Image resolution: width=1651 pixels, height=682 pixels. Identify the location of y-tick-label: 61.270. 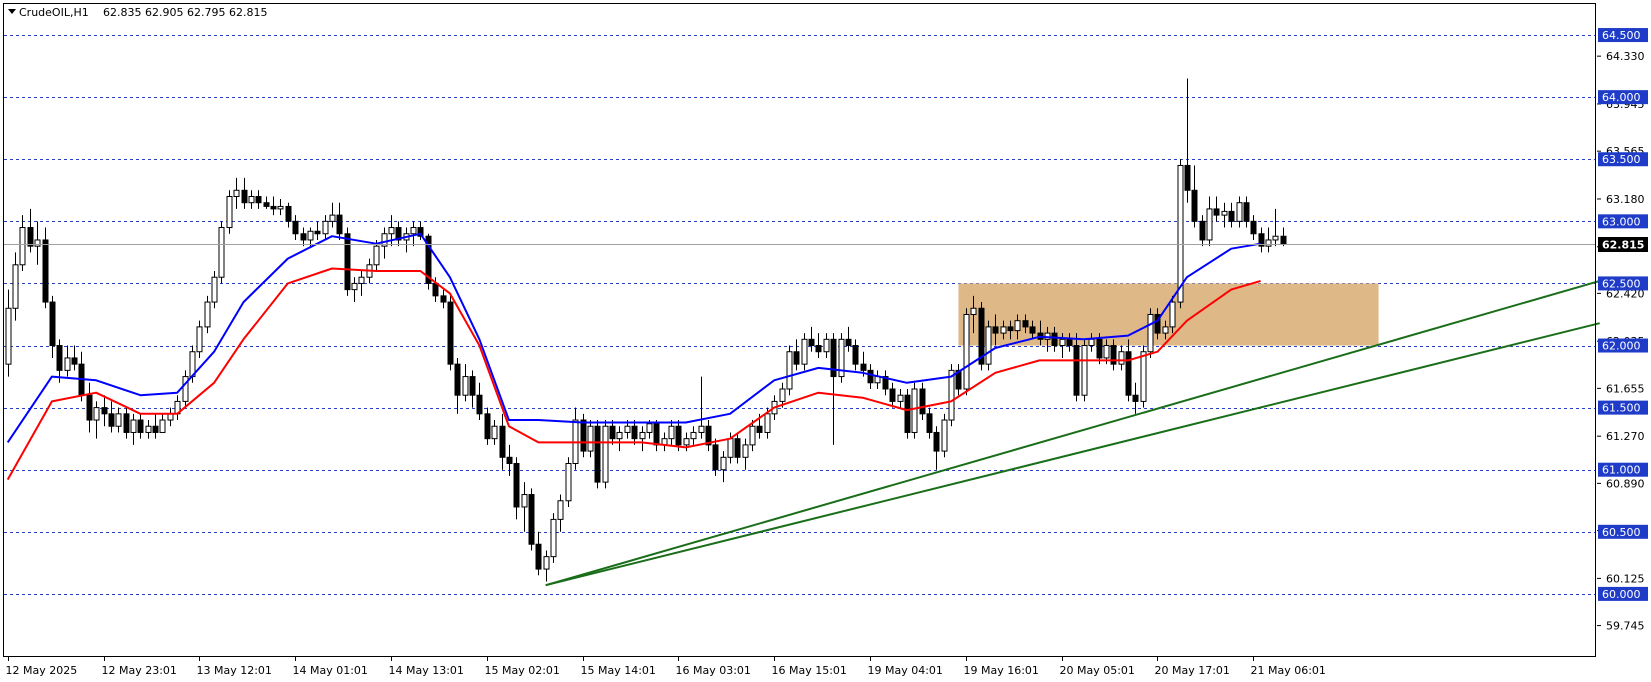
(1625, 436).